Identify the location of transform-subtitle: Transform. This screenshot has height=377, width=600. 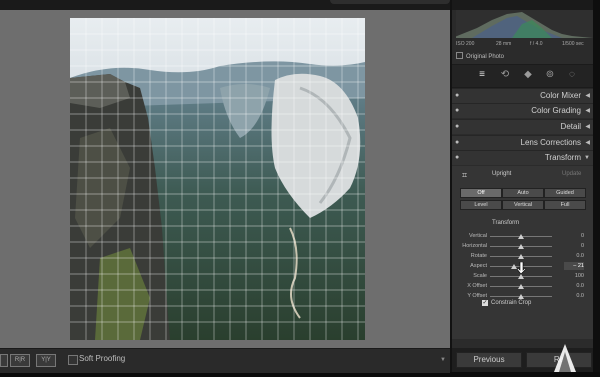
(506, 223).